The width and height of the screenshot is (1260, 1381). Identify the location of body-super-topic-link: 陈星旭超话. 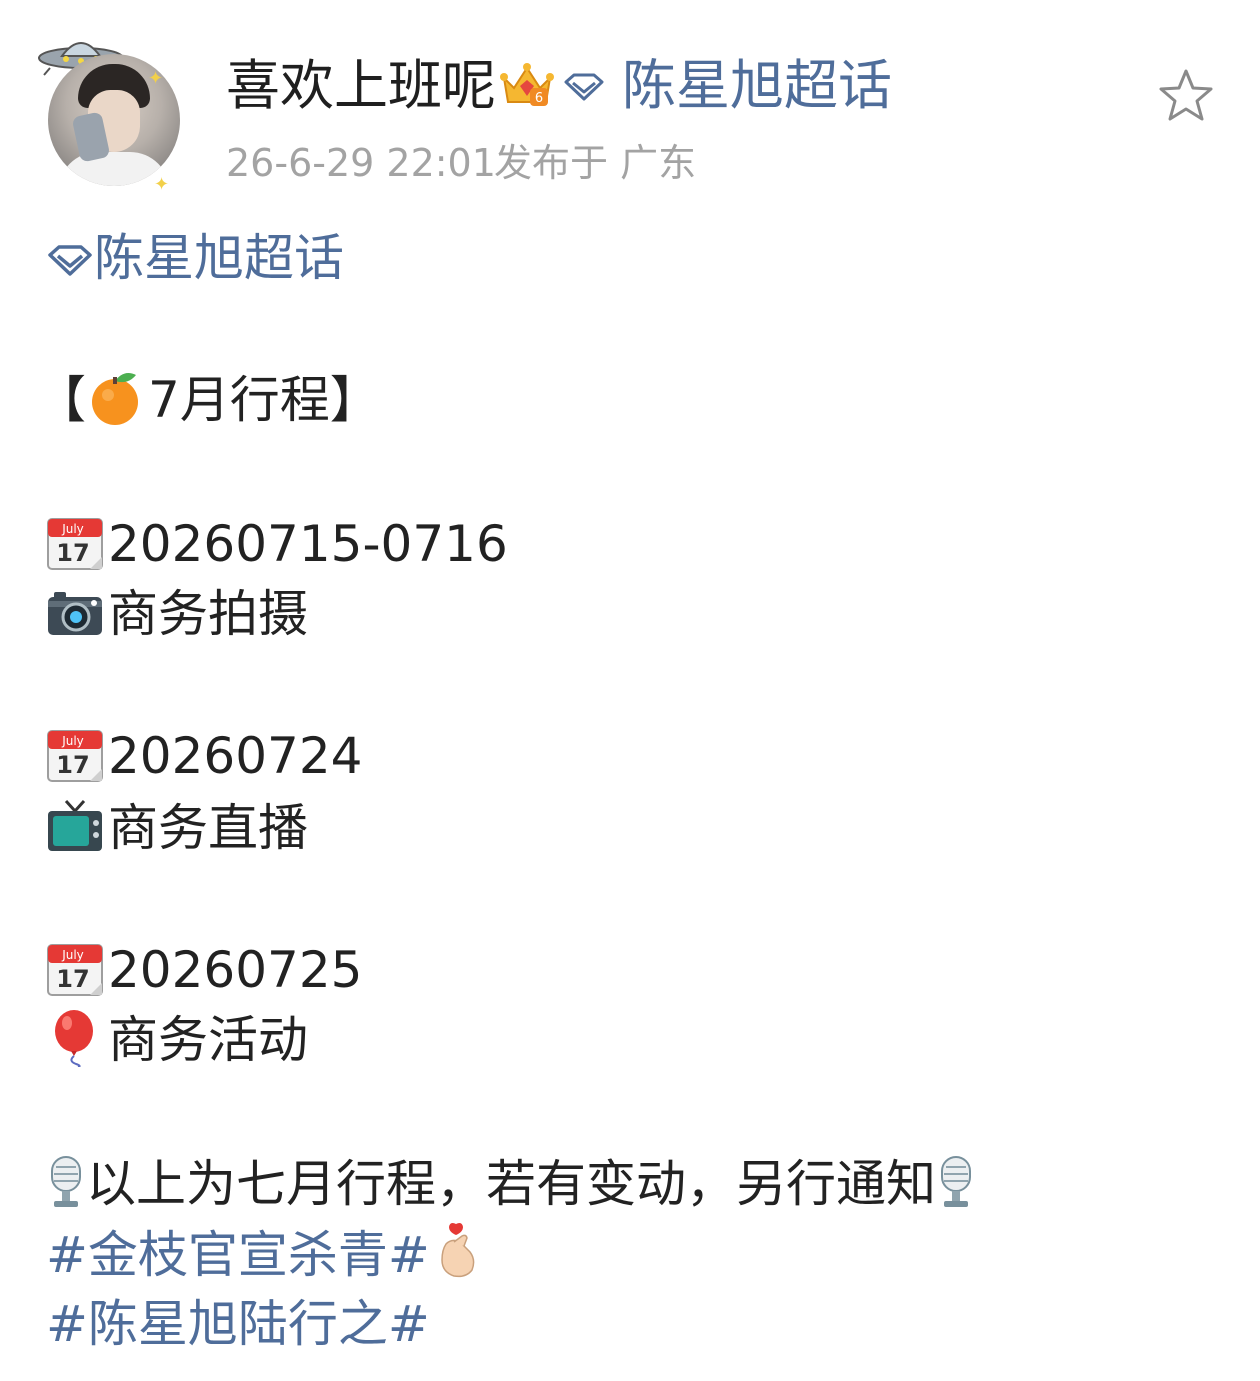
(195, 258).